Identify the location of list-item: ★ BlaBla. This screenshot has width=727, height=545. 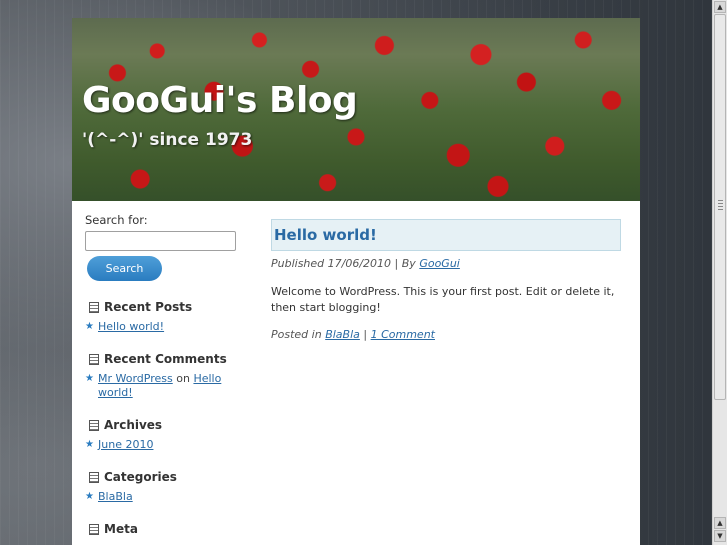
(165, 497).